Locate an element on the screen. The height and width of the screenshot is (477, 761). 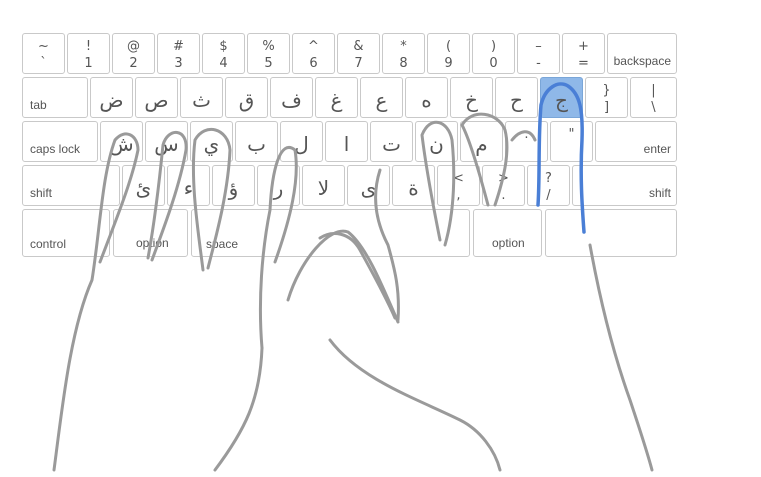
key-qaf: ق is located at coordinates (246, 97).